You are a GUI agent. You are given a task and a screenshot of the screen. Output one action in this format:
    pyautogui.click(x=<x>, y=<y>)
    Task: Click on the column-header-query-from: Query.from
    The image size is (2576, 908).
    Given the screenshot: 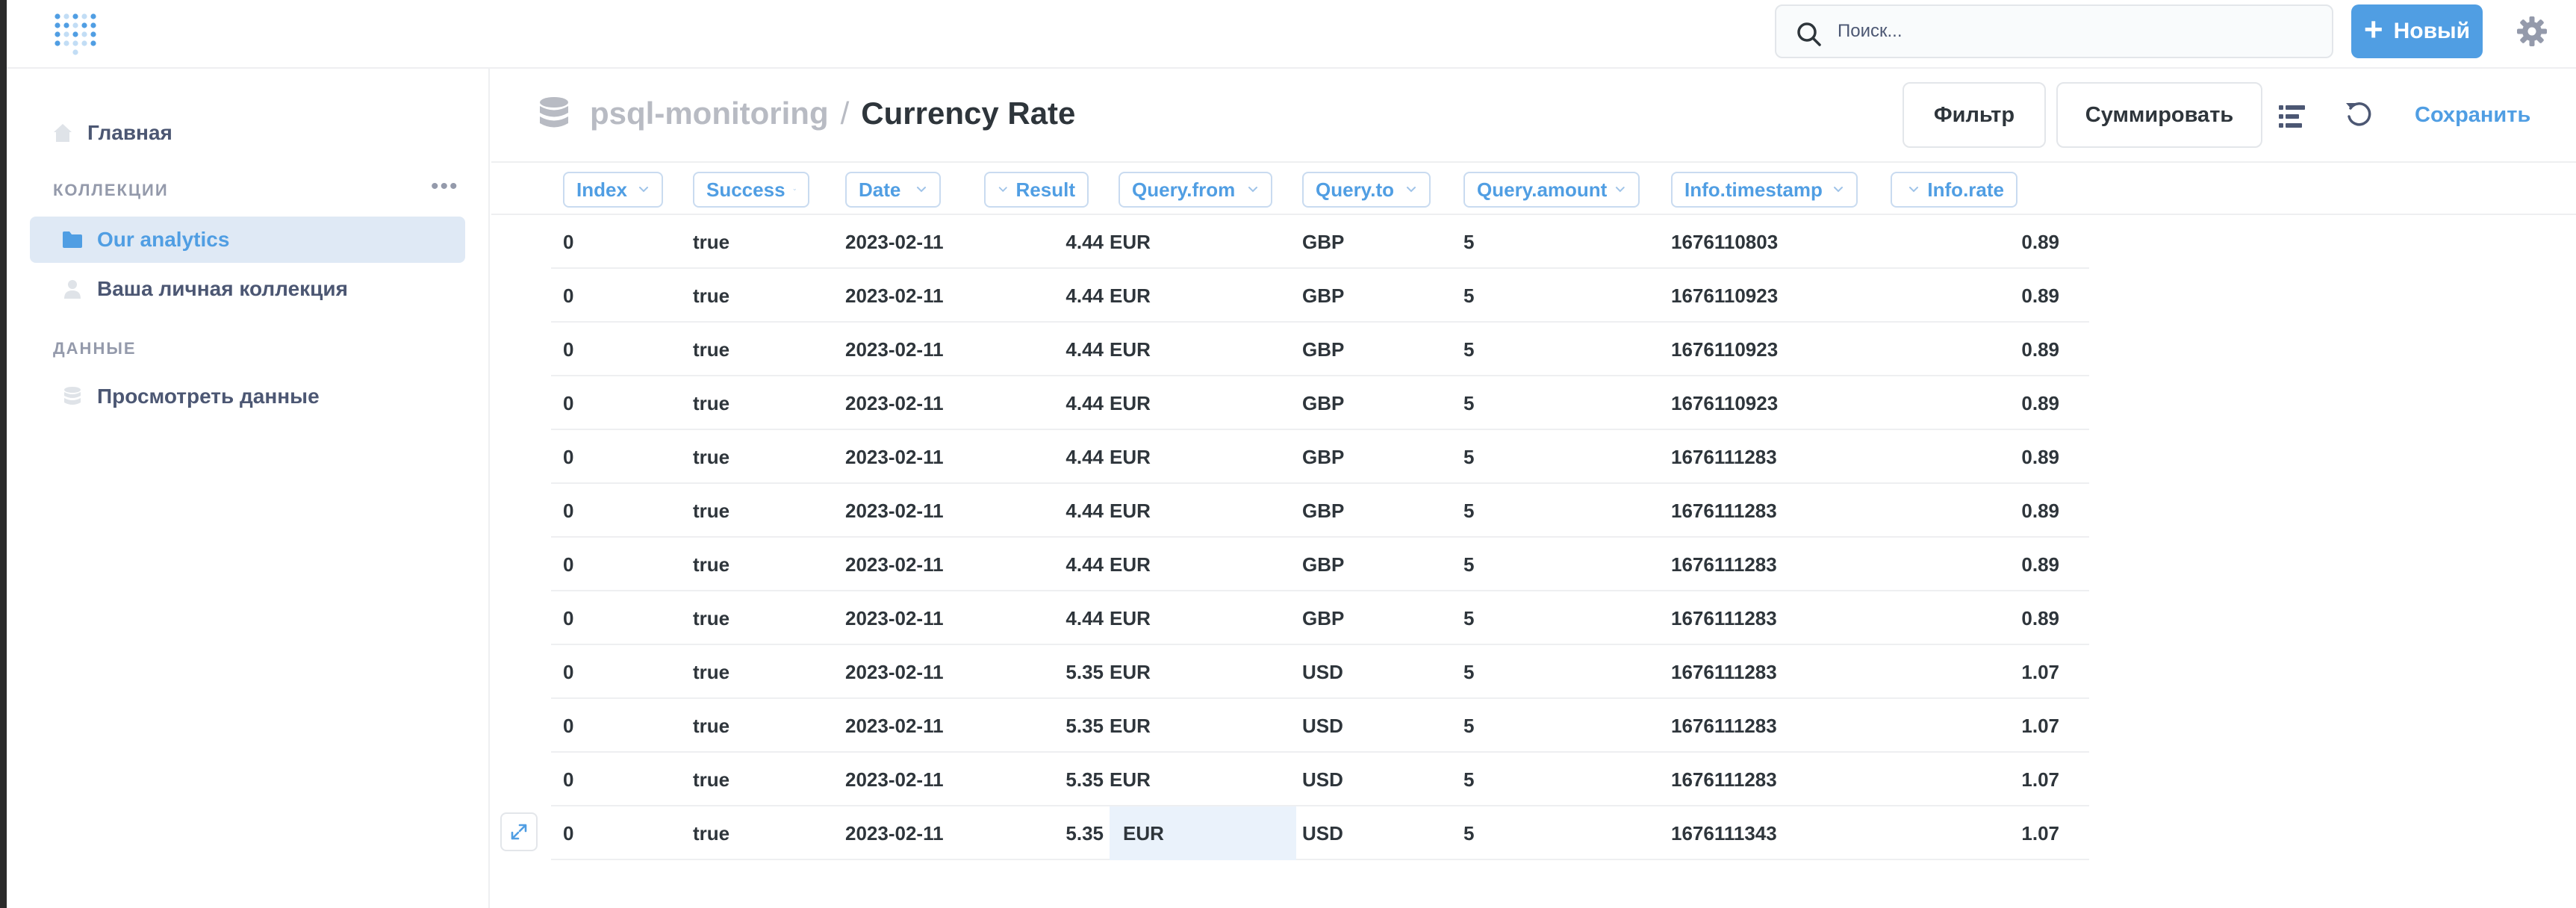 What is the action you would take?
    pyautogui.click(x=1195, y=190)
    